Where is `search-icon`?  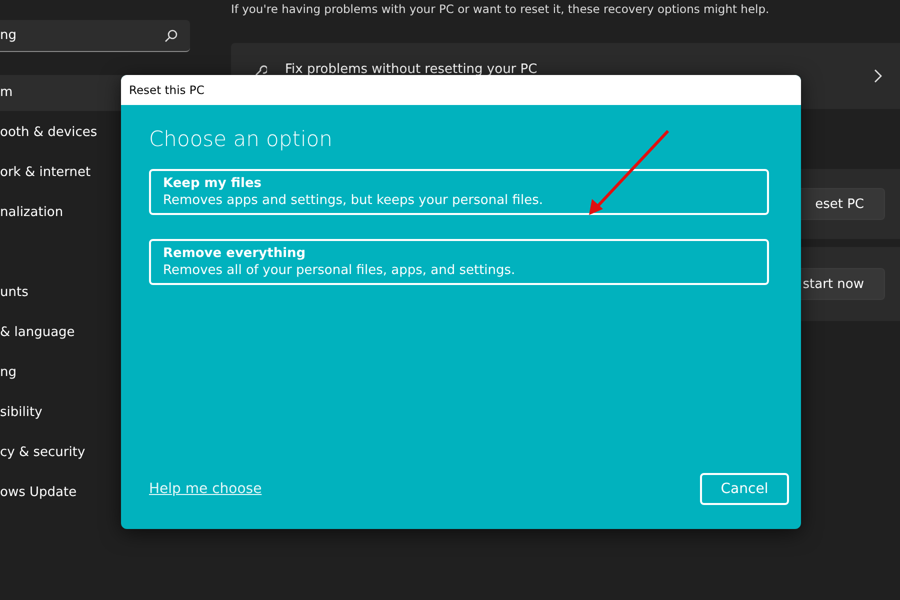 search-icon is located at coordinates (171, 36).